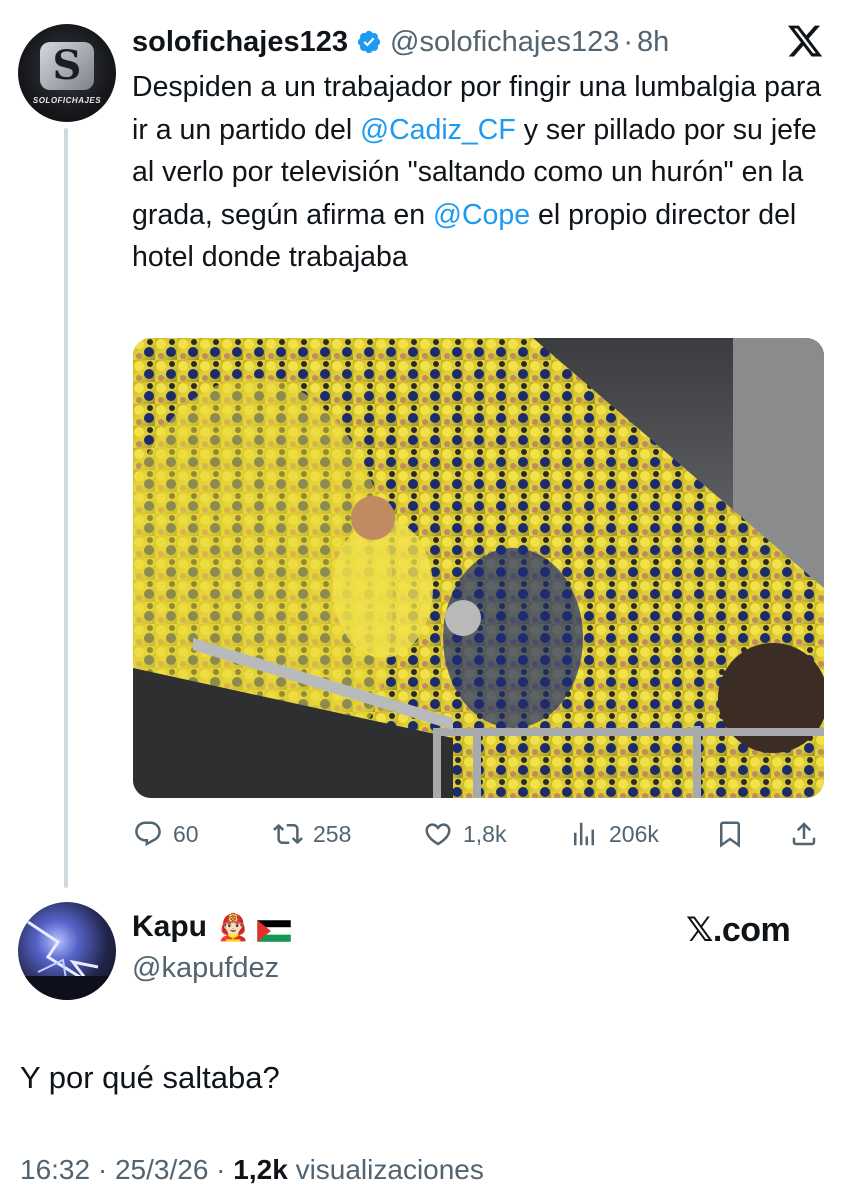  I want to click on reply-text: Y por qué saltaba?, so click(150, 1077).